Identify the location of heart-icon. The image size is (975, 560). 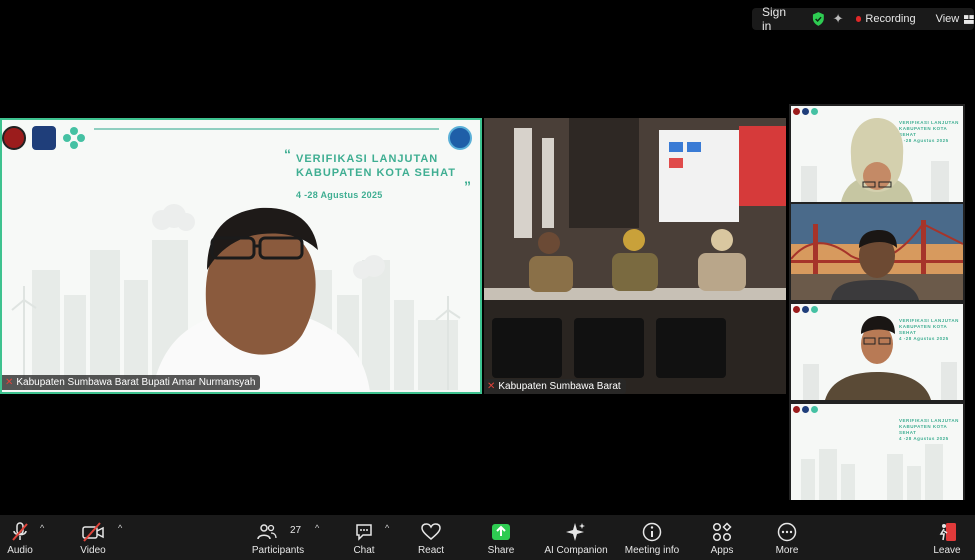
(431, 531).